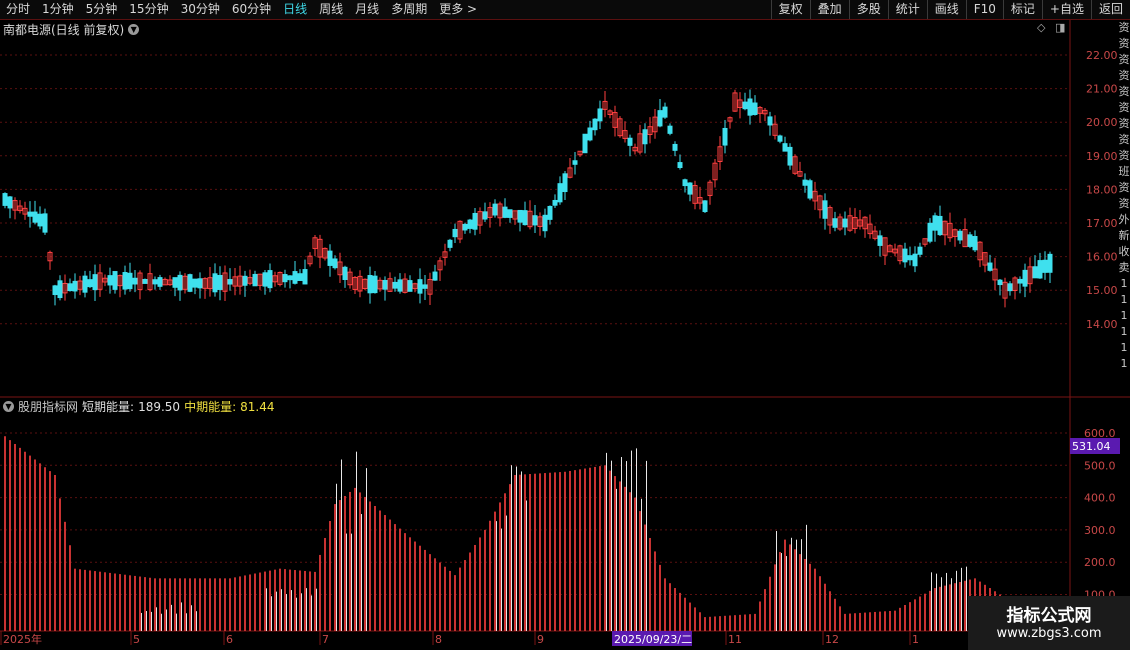 This screenshot has height=650, width=1130. Describe the element at coordinates (1091, 446) in the screenshot. I see `energy-highlight-label: 531.04` at that location.